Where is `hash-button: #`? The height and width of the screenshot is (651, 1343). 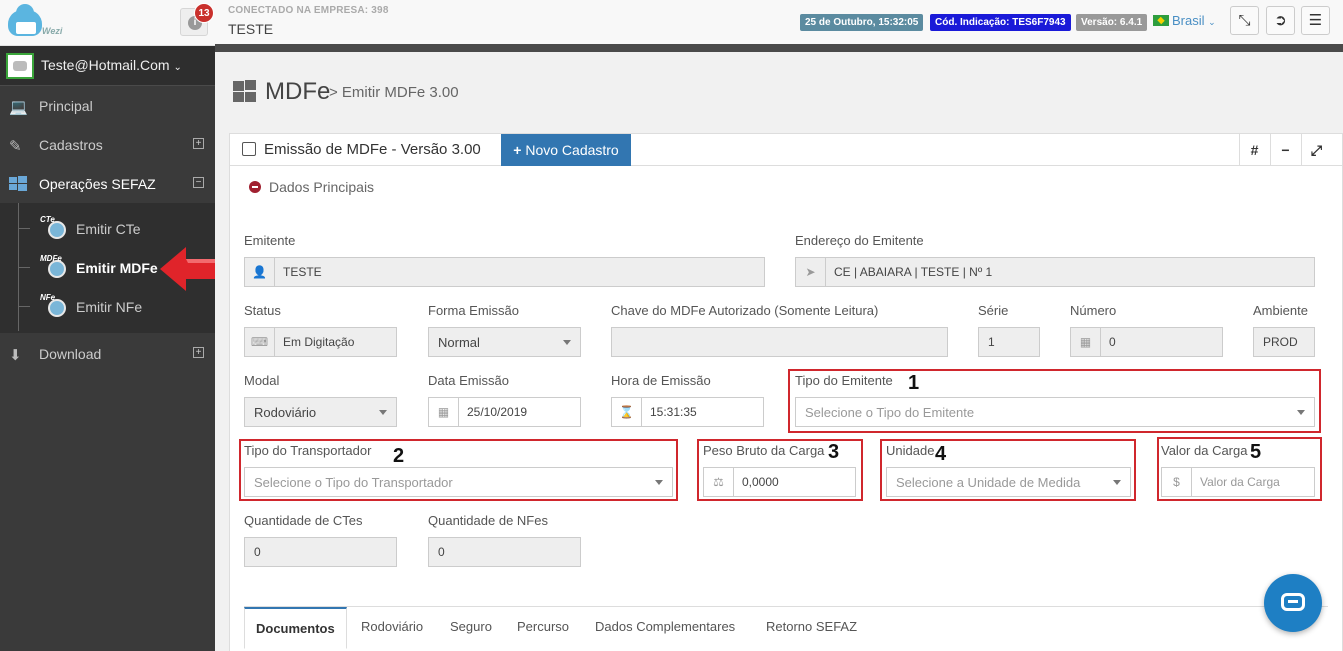
hash-button: # is located at coordinates (1254, 150).